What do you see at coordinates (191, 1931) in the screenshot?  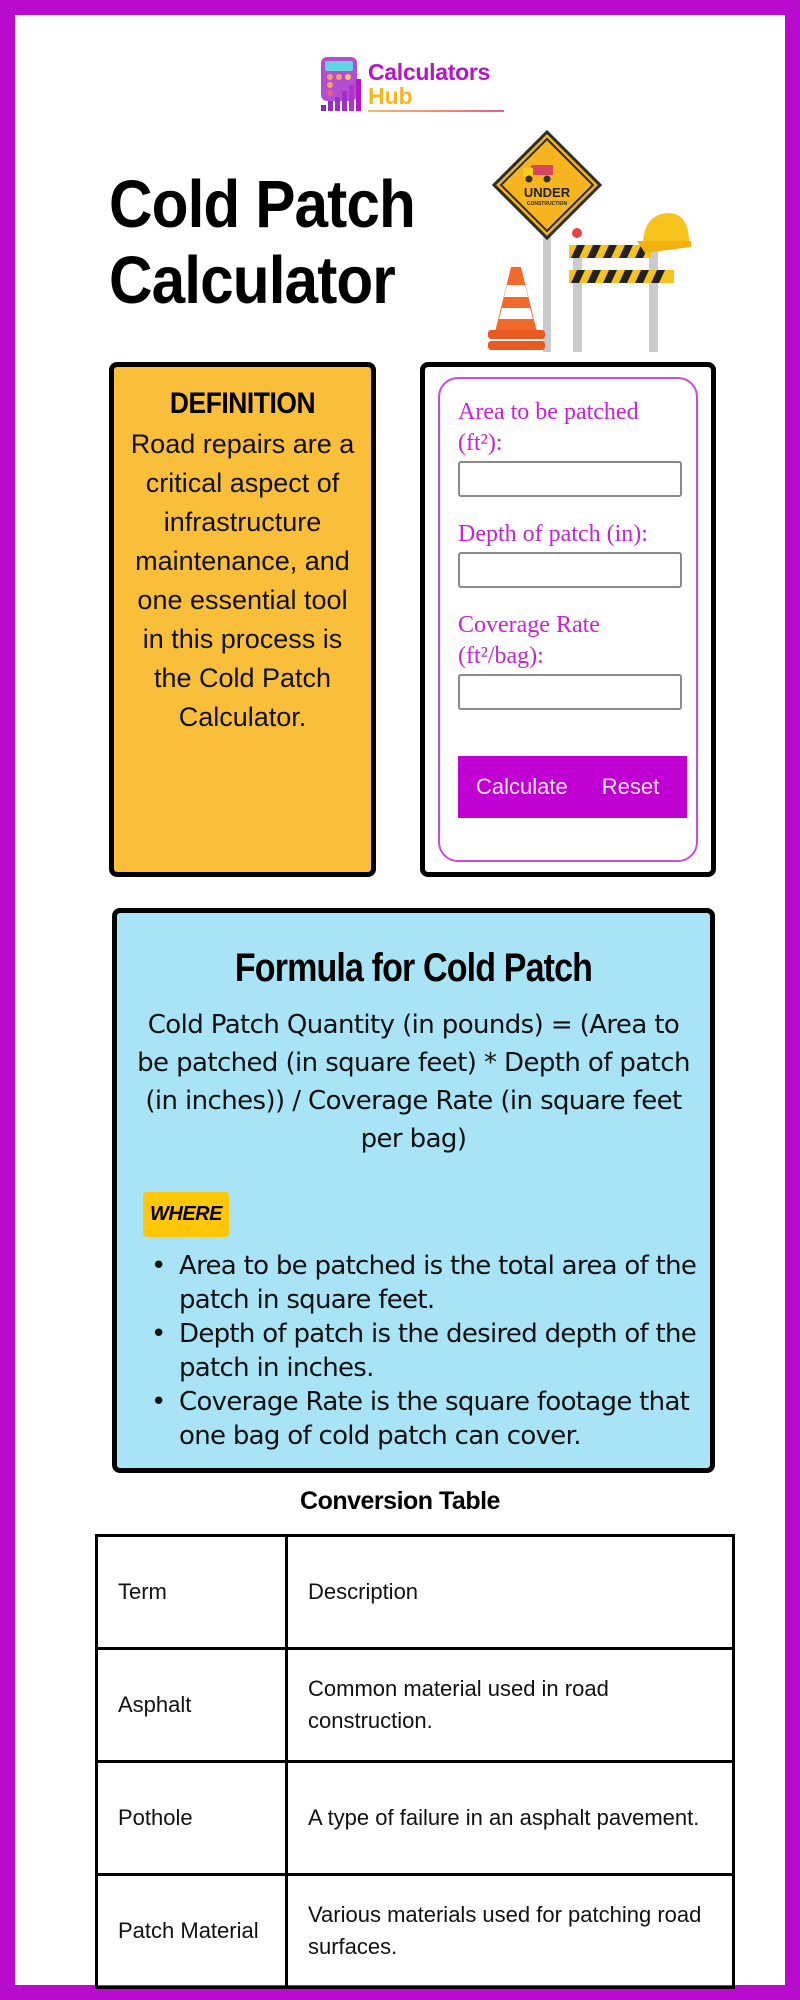 I see `term-cell: Patch Material` at bounding box center [191, 1931].